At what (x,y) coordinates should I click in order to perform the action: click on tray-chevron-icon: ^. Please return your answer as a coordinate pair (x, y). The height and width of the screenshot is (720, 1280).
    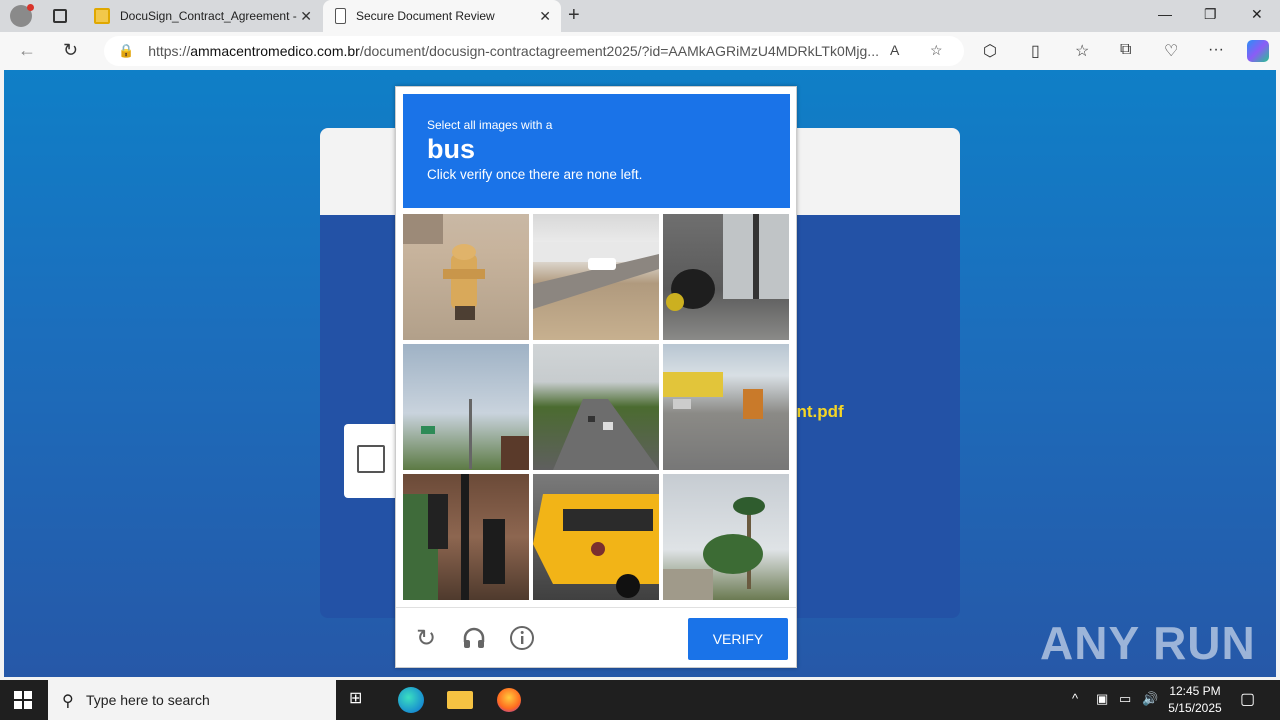
    Looking at the image, I should click on (1075, 698).